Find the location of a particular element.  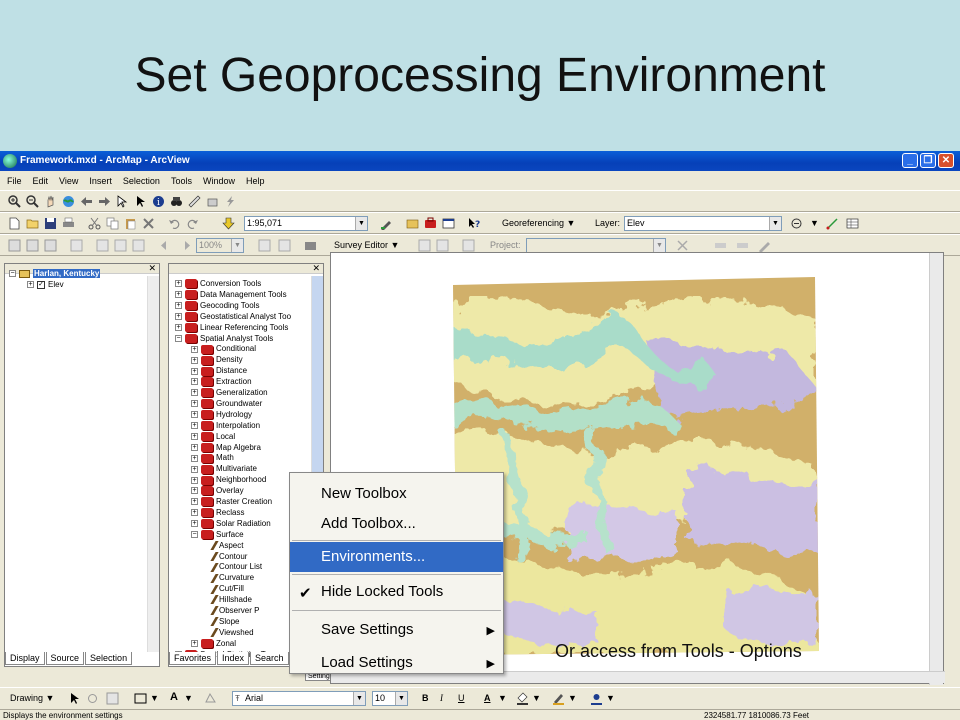

forward-extent-icon is located at coordinates (104, 201).